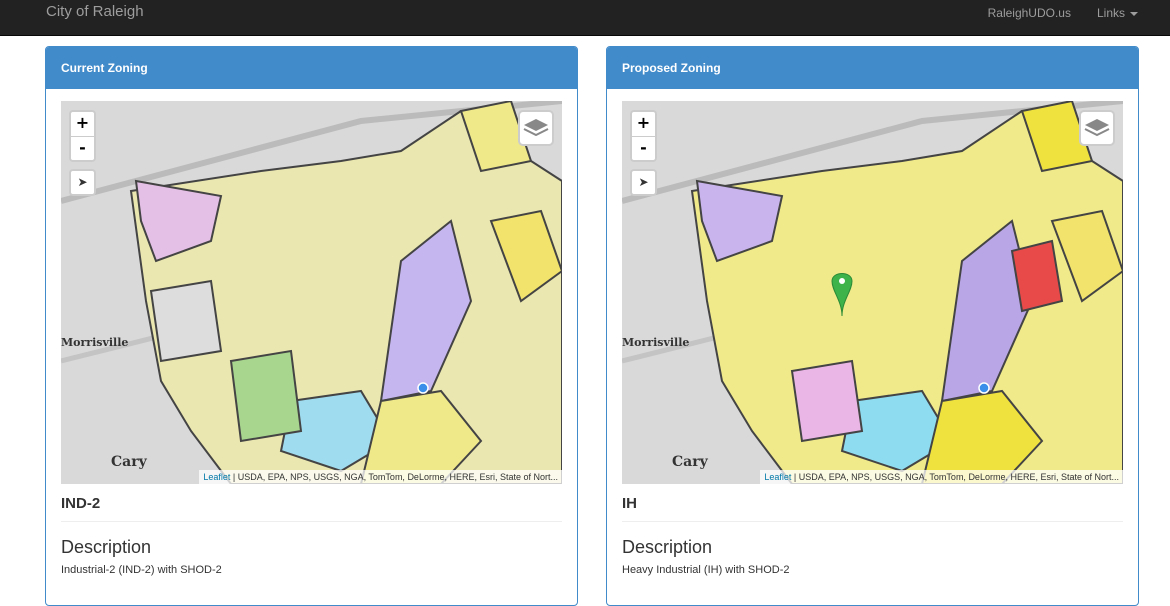 The height and width of the screenshot is (606, 1170). What do you see at coordinates (95, 12) in the screenshot?
I see `brand-link: City of Raleigh` at bounding box center [95, 12].